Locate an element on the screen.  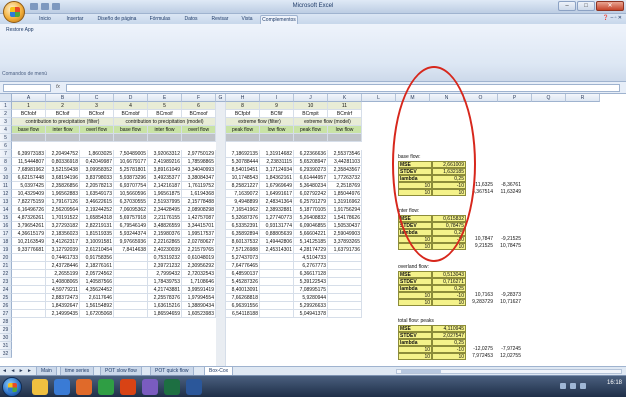
data-cell: 10,4329409 is located at coordinates (29, 194).